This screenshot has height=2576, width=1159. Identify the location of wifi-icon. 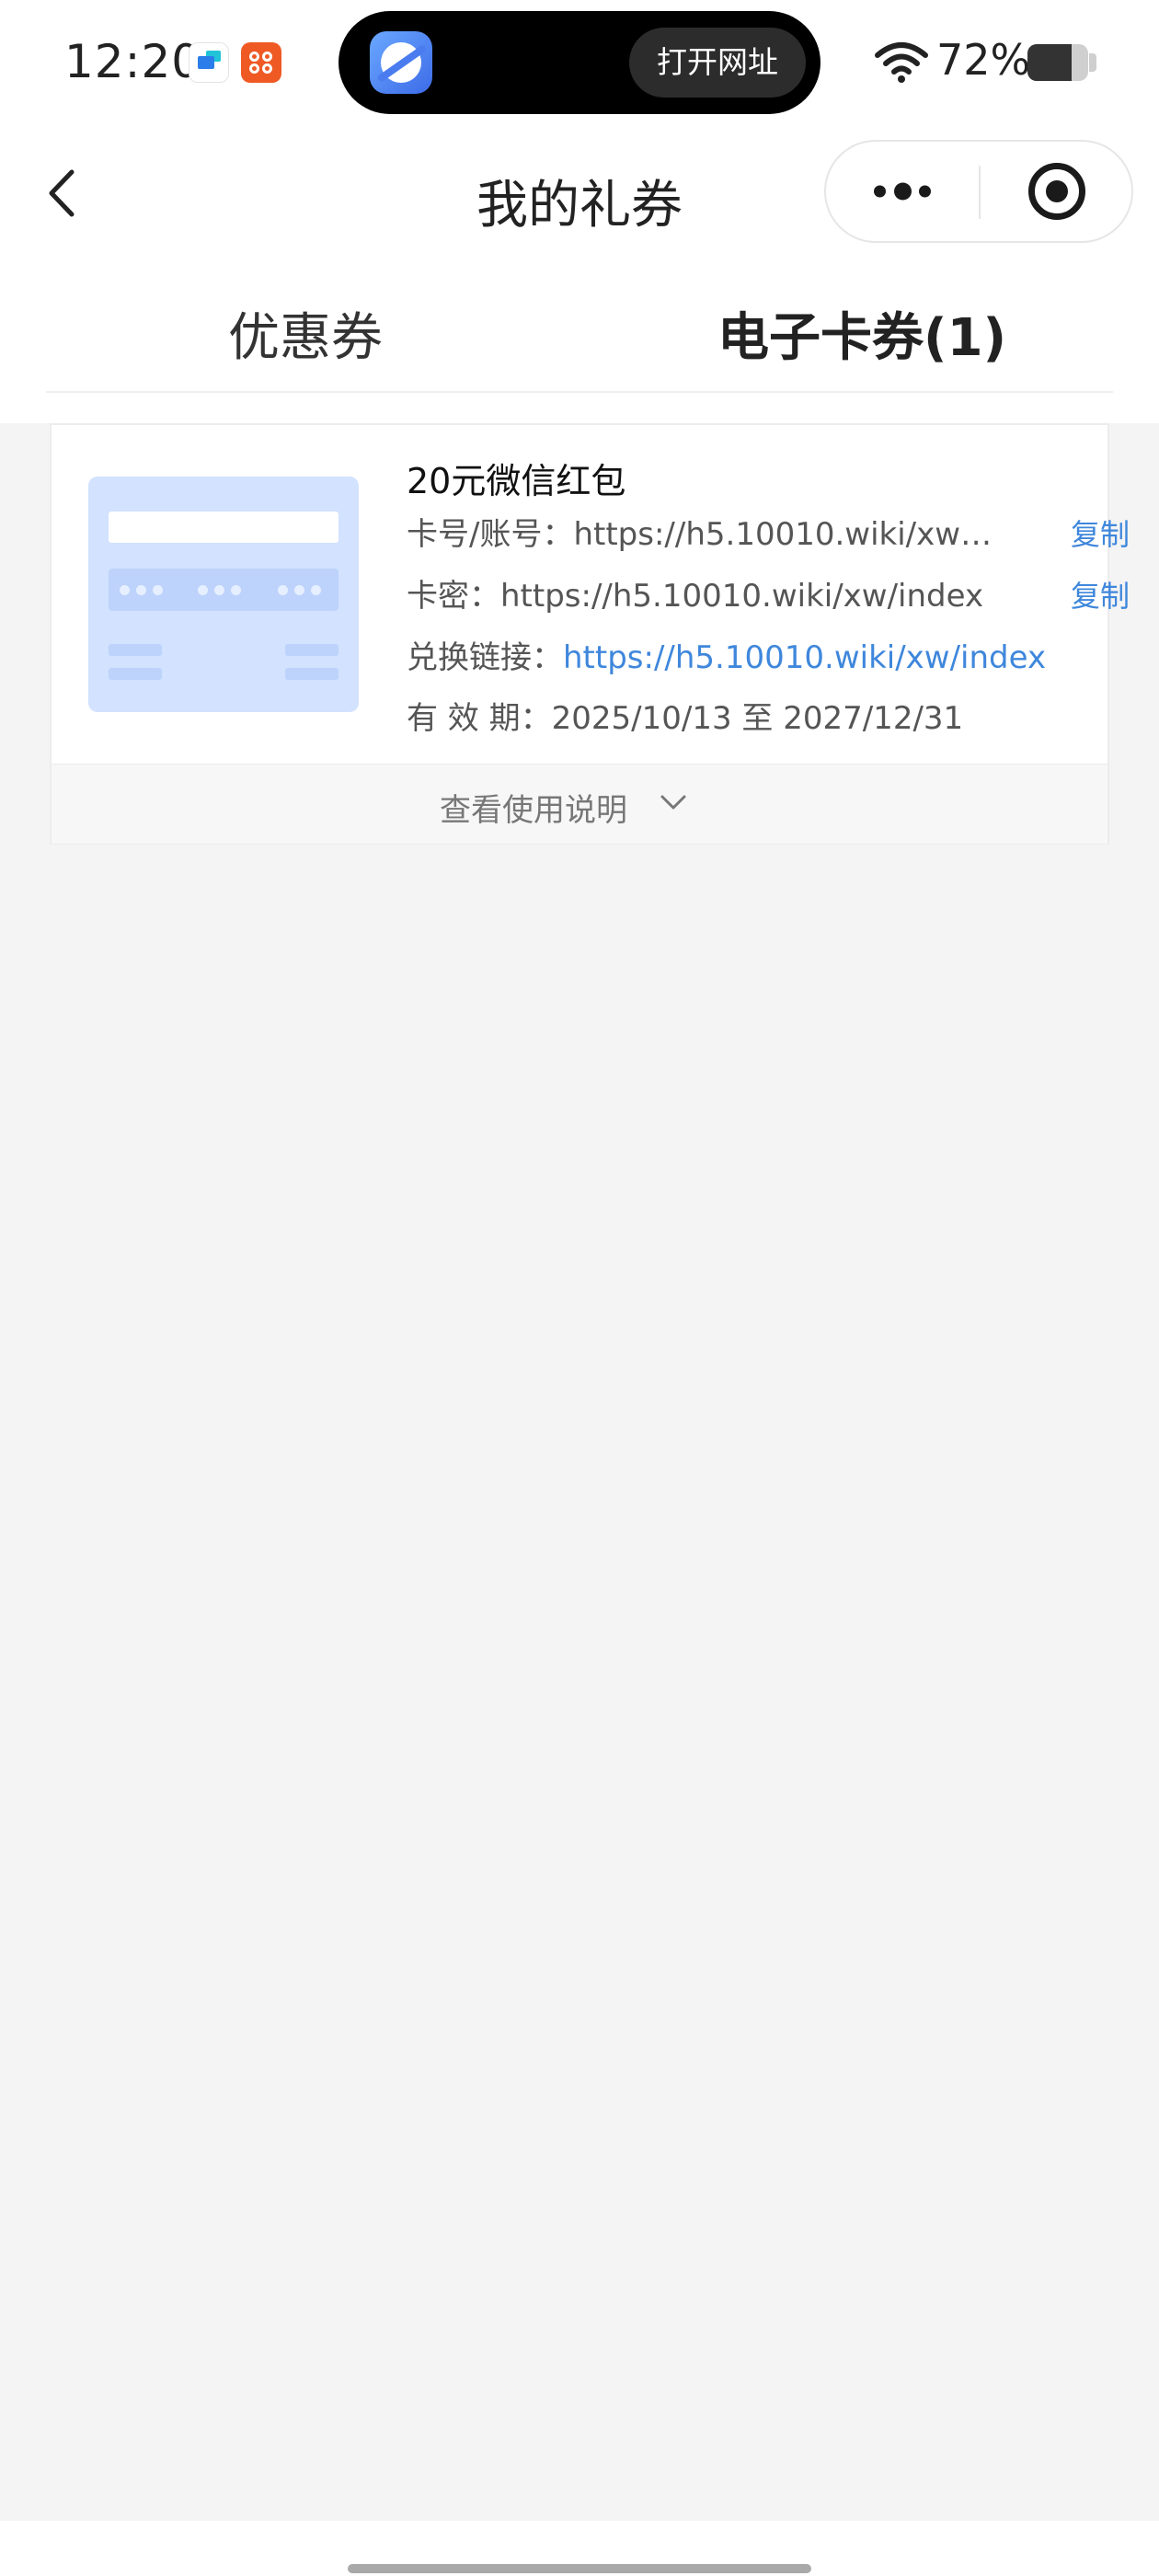
(901, 62).